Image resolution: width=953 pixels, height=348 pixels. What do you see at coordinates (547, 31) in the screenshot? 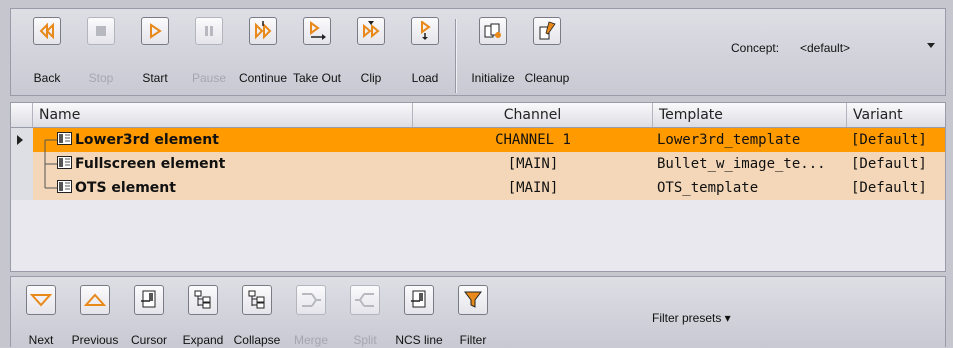
I see `cleanup-icon` at bounding box center [547, 31].